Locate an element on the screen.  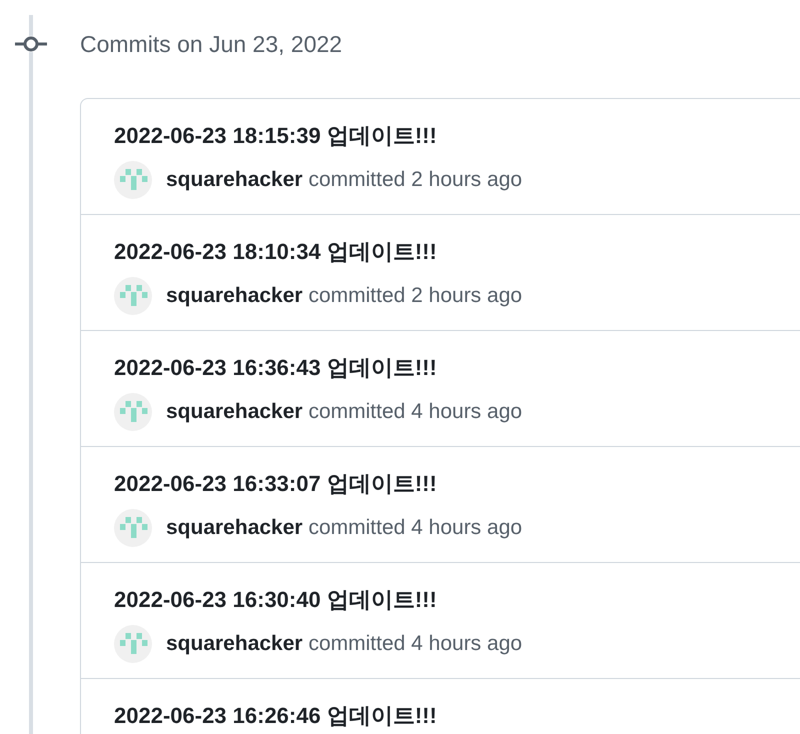
commit-title: 2022-06-23 18:10:34 업데이트!!! is located at coordinates (275, 252).